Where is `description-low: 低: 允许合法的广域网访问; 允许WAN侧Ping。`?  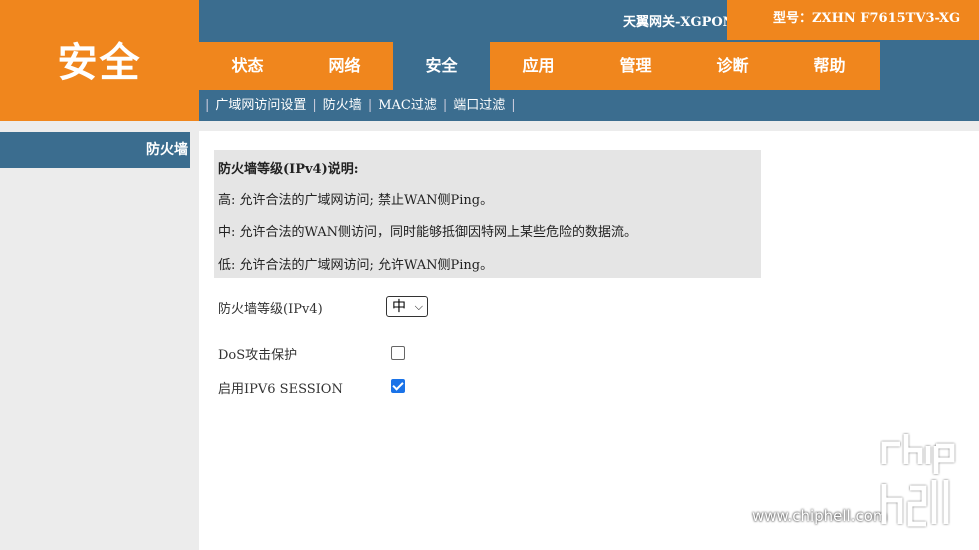 description-low: 低: 允许合法的广域网访问; 允许WAN侧Ping。 is located at coordinates (356, 265).